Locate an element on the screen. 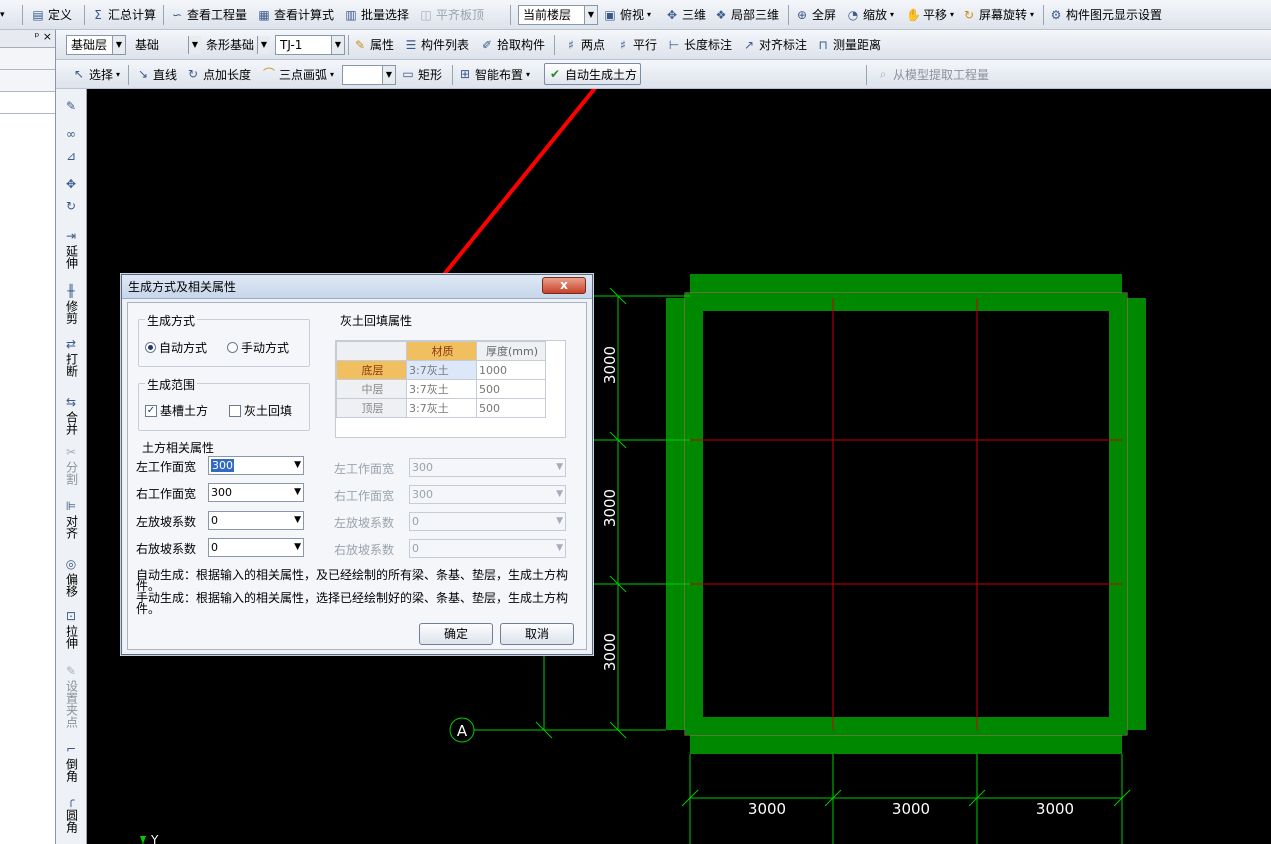  extend-tool: ⇥ 延伸 is located at coordinates (71, 250).